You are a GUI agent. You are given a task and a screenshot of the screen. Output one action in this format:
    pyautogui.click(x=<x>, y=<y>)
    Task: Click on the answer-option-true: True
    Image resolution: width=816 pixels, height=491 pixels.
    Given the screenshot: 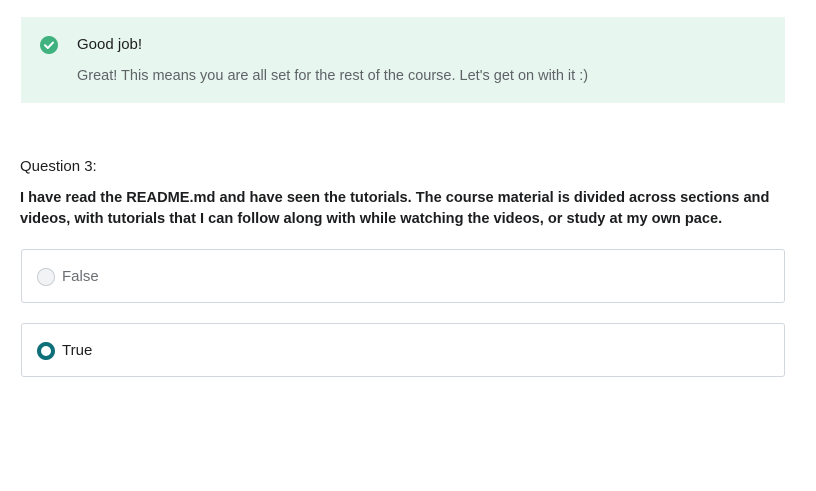 What is the action you would take?
    pyautogui.click(x=403, y=350)
    